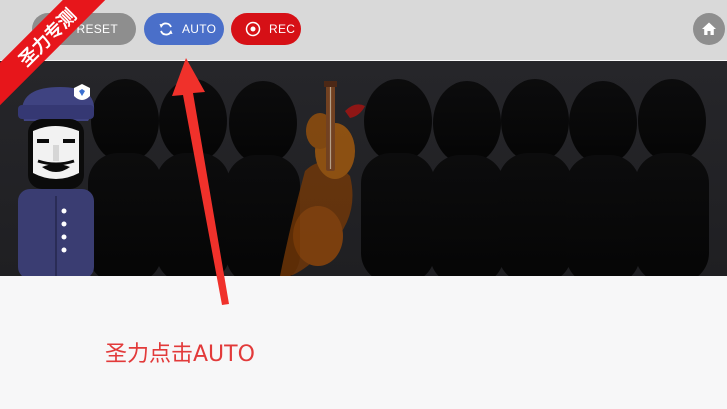 This screenshot has height=409, width=727. Describe the element at coordinates (180, 354) in the screenshot. I see `annotation-text: 圣力点击AUTO` at that location.